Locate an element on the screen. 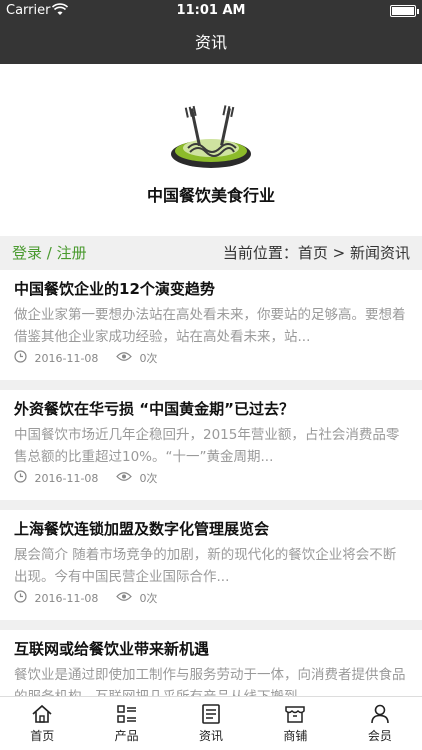 The width and height of the screenshot is (422, 750). tab-news: 资讯 is located at coordinates (211, 723).